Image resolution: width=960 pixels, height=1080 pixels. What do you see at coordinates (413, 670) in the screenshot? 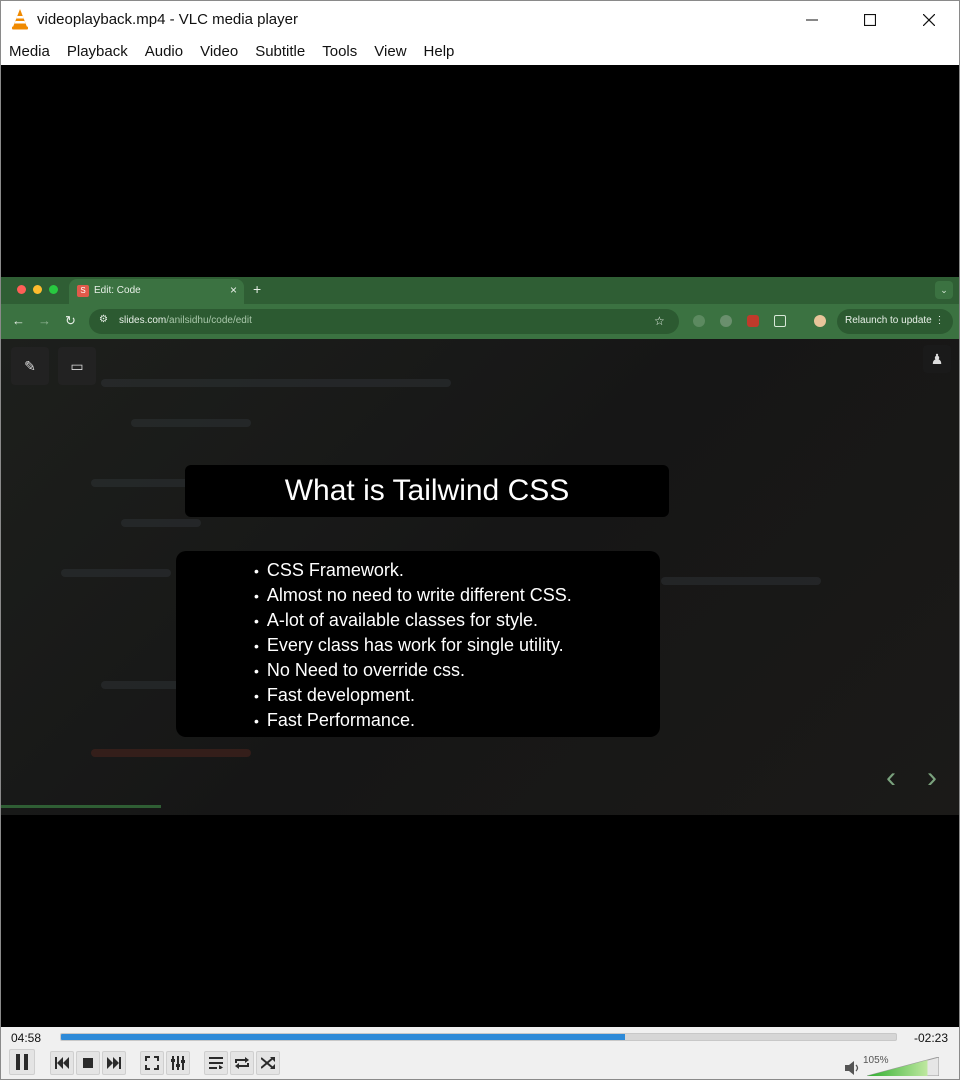
I see `slide-bullet: No Need to override css.` at bounding box center [413, 670].